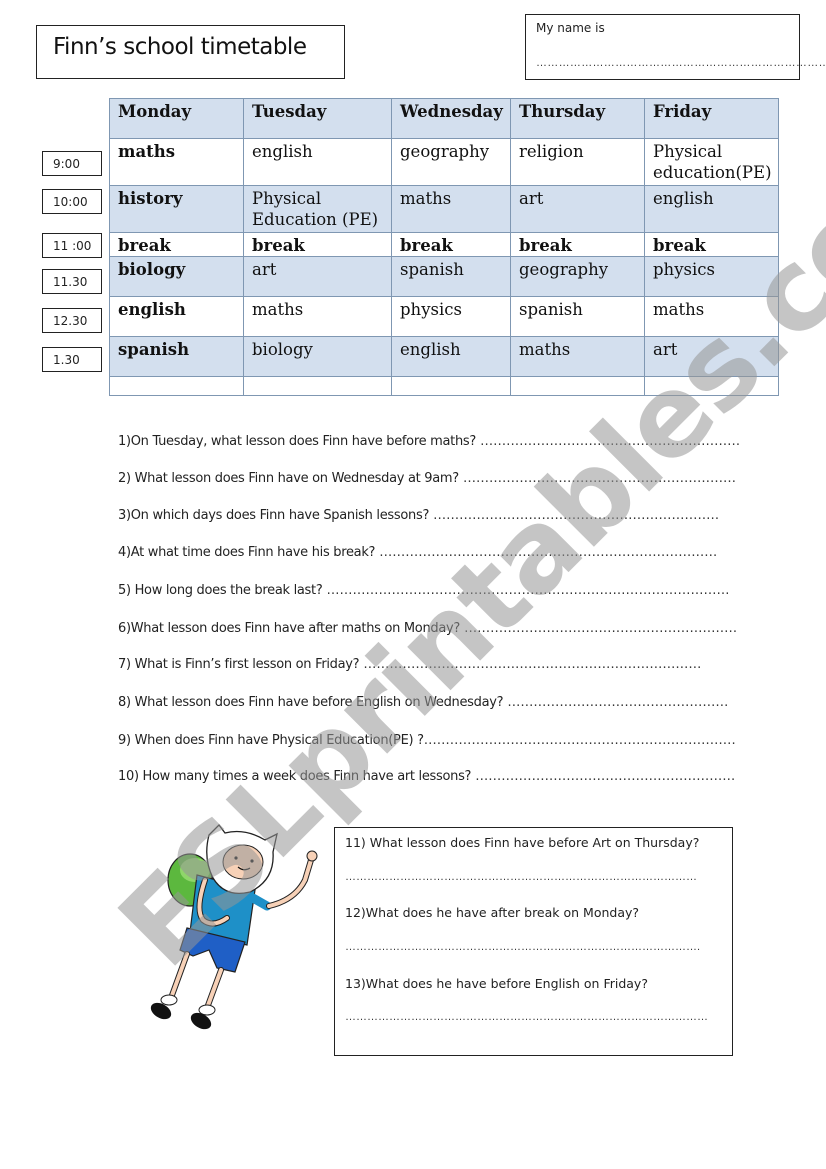  I want to click on time-label: 11.30, so click(72, 281).